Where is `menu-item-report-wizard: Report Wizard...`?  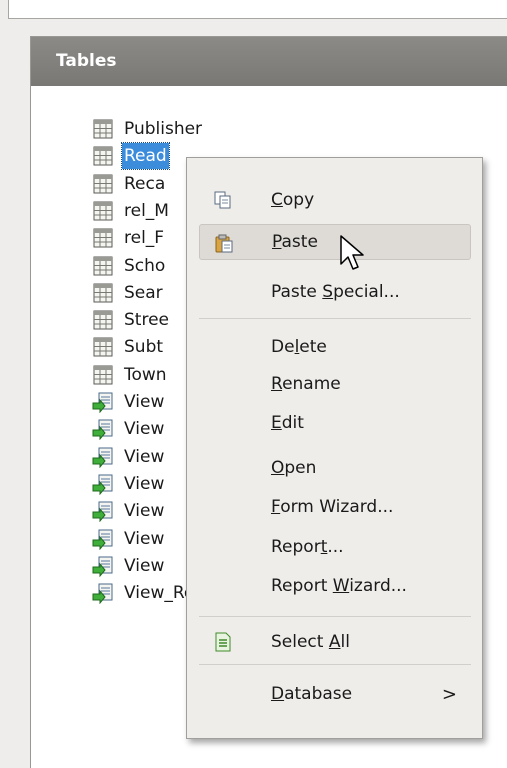
menu-item-report-wizard: Report Wizard... is located at coordinates (335, 586).